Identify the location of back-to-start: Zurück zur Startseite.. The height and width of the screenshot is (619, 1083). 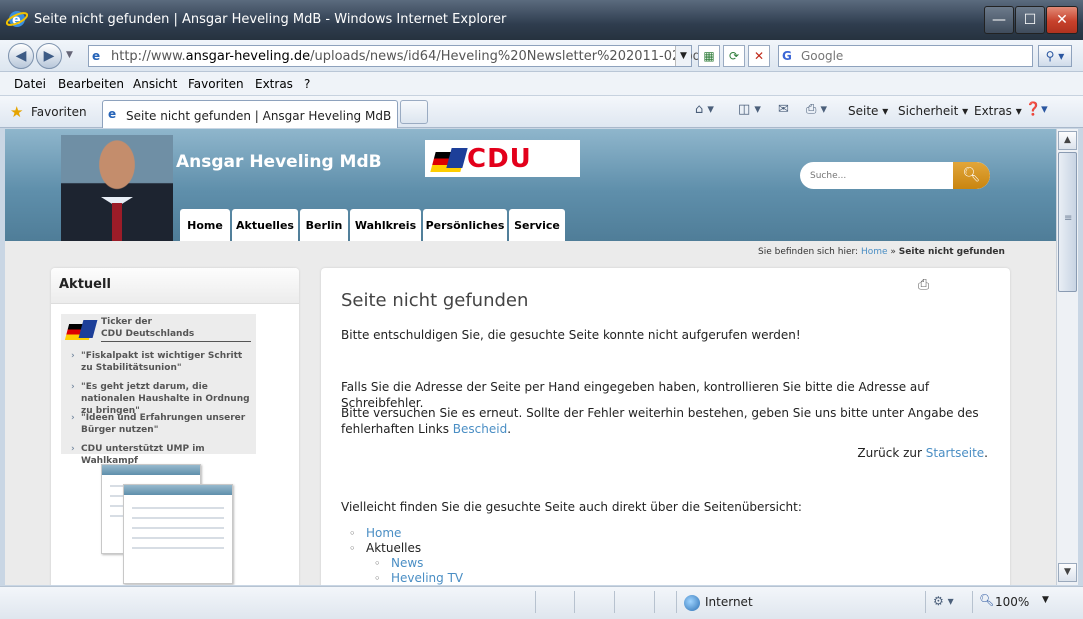
(922, 453).